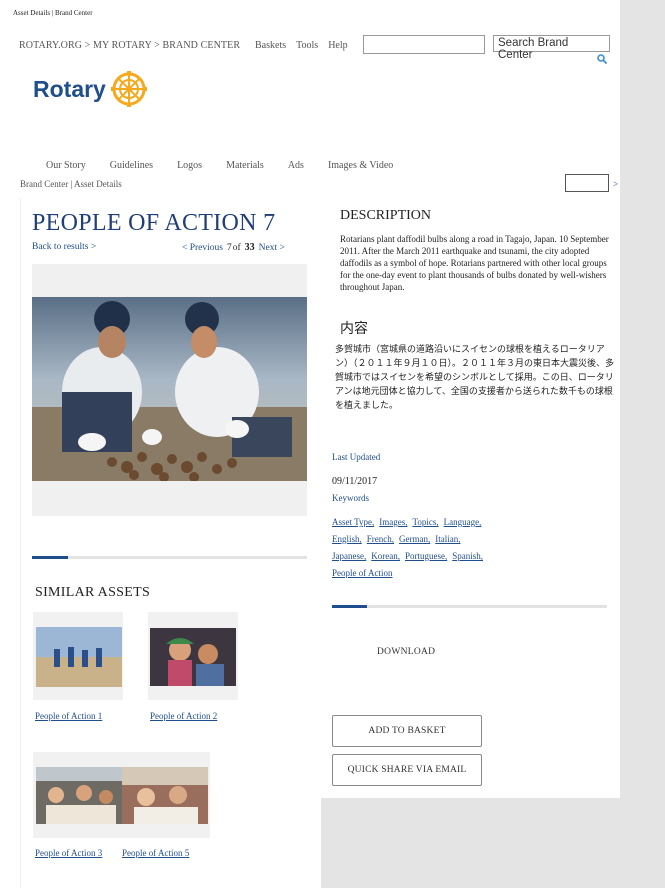 This screenshot has width=665, height=888. I want to click on top-nav: Baskets Tools Help, so click(301, 45).